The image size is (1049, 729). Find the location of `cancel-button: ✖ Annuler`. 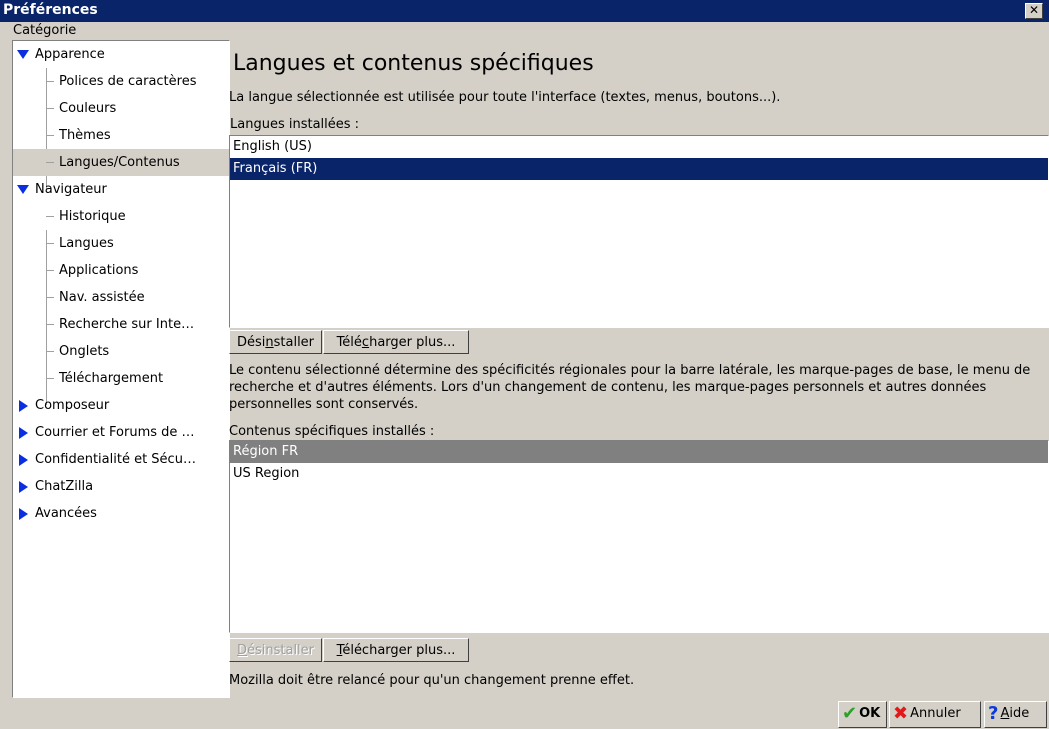

cancel-button: ✖ Annuler is located at coordinates (935, 714).